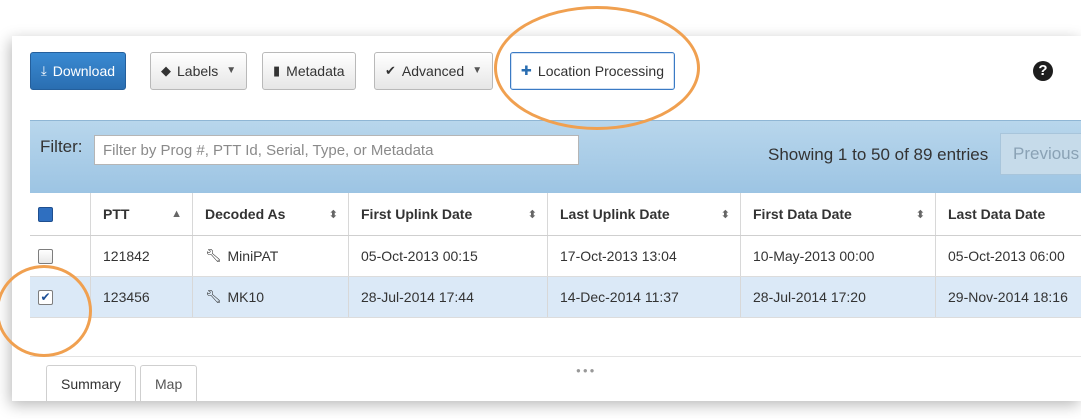 This screenshot has height=419, width=1081. What do you see at coordinates (1040, 154) in the screenshot?
I see `previous-button: Previous` at bounding box center [1040, 154].